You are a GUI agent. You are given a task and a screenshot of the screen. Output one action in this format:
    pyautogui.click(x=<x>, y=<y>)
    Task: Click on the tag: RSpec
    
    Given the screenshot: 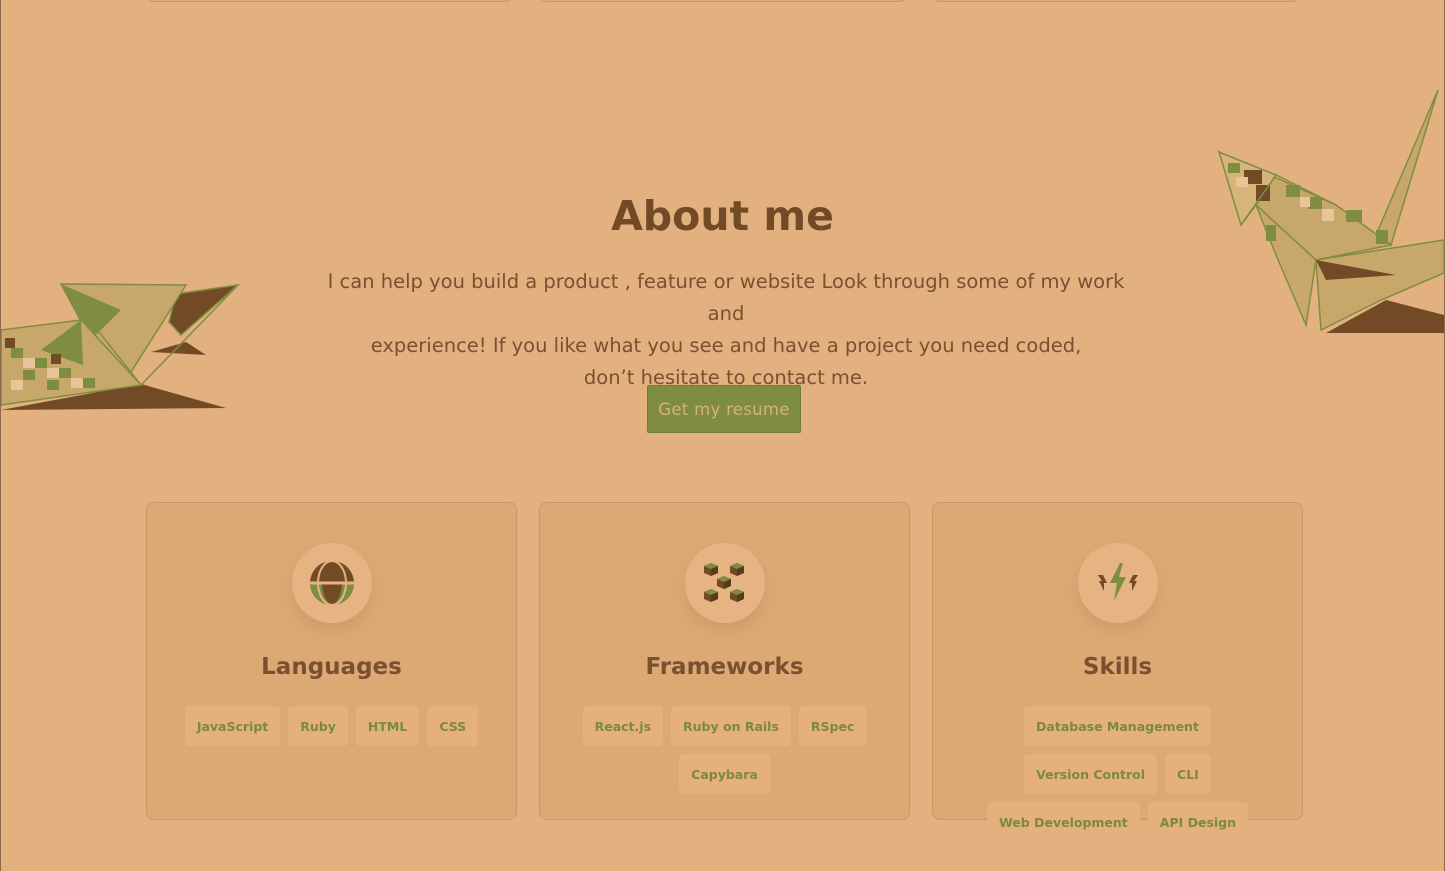 What is the action you would take?
    pyautogui.click(x=832, y=726)
    